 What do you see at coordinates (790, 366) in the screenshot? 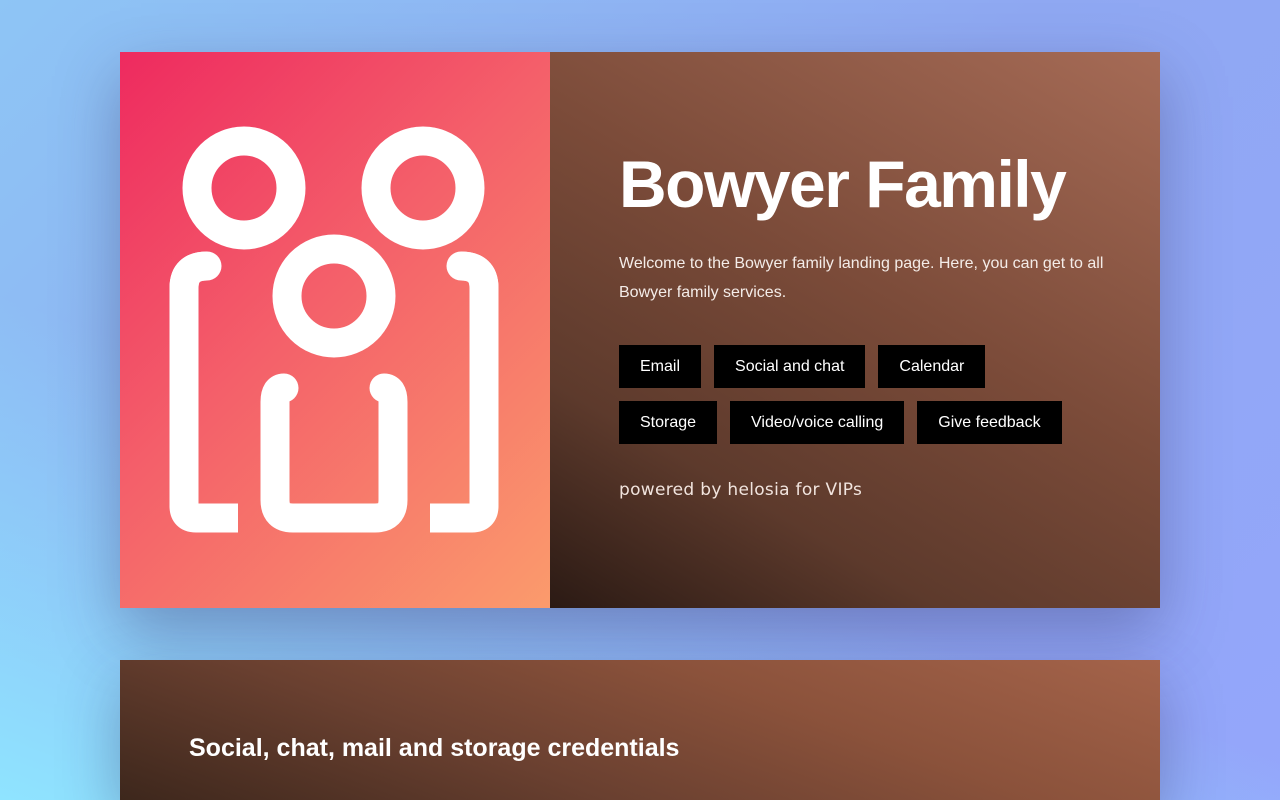
I see `social-and-chat-button: Social and chat` at bounding box center [790, 366].